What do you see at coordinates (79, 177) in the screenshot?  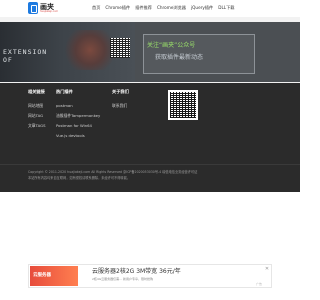 I see `copyright-line-2: 本站所有内容均来自互联网，如有侵权请联系删除，未经许可不得转载。` at bounding box center [79, 177].